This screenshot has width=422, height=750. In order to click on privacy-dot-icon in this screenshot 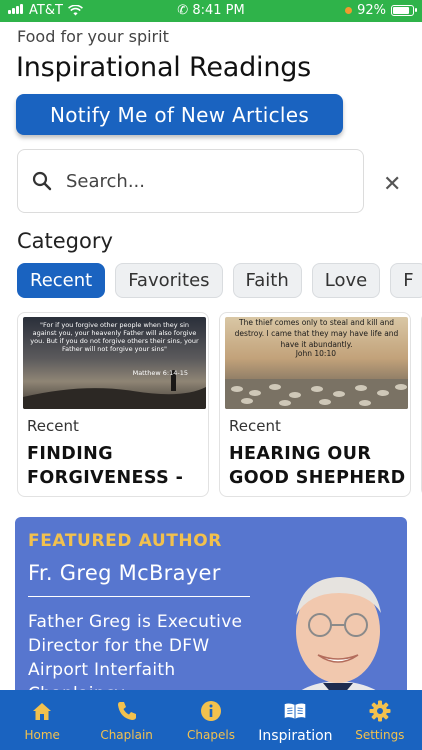, I will do `click(349, 10)`.